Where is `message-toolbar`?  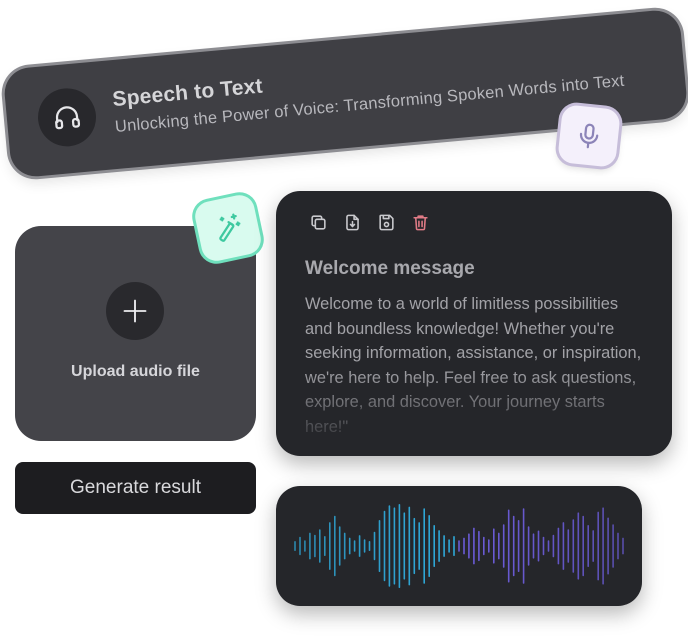
message-toolbar is located at coordinates (369, 222).